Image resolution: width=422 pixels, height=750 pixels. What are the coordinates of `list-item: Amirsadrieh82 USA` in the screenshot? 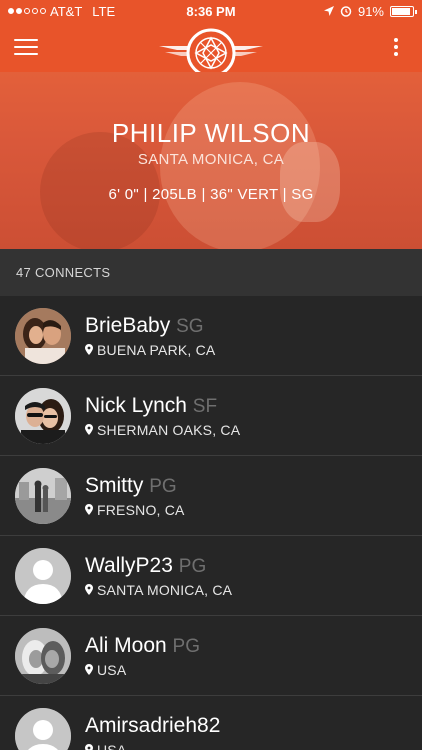 It's located at (211, 723).